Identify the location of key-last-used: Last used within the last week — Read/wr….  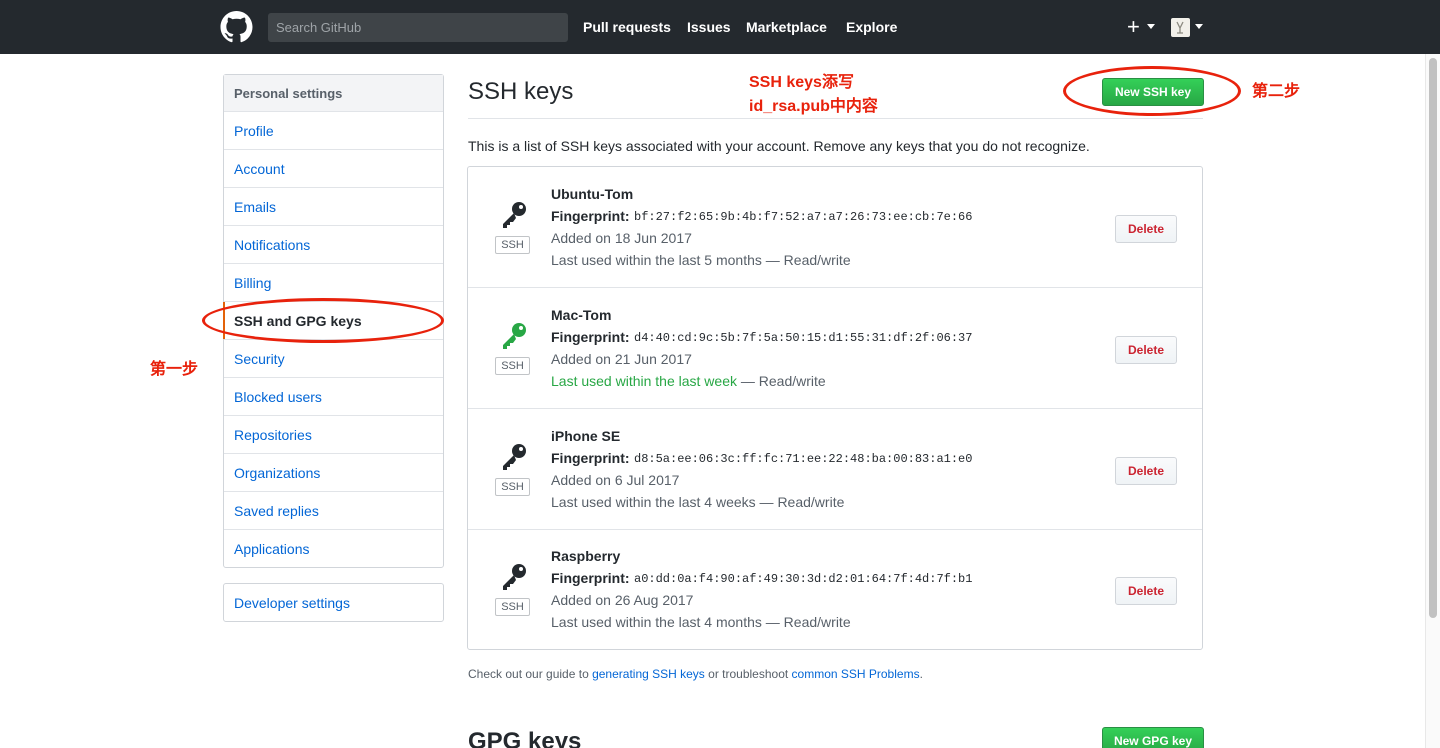
(688, 381).